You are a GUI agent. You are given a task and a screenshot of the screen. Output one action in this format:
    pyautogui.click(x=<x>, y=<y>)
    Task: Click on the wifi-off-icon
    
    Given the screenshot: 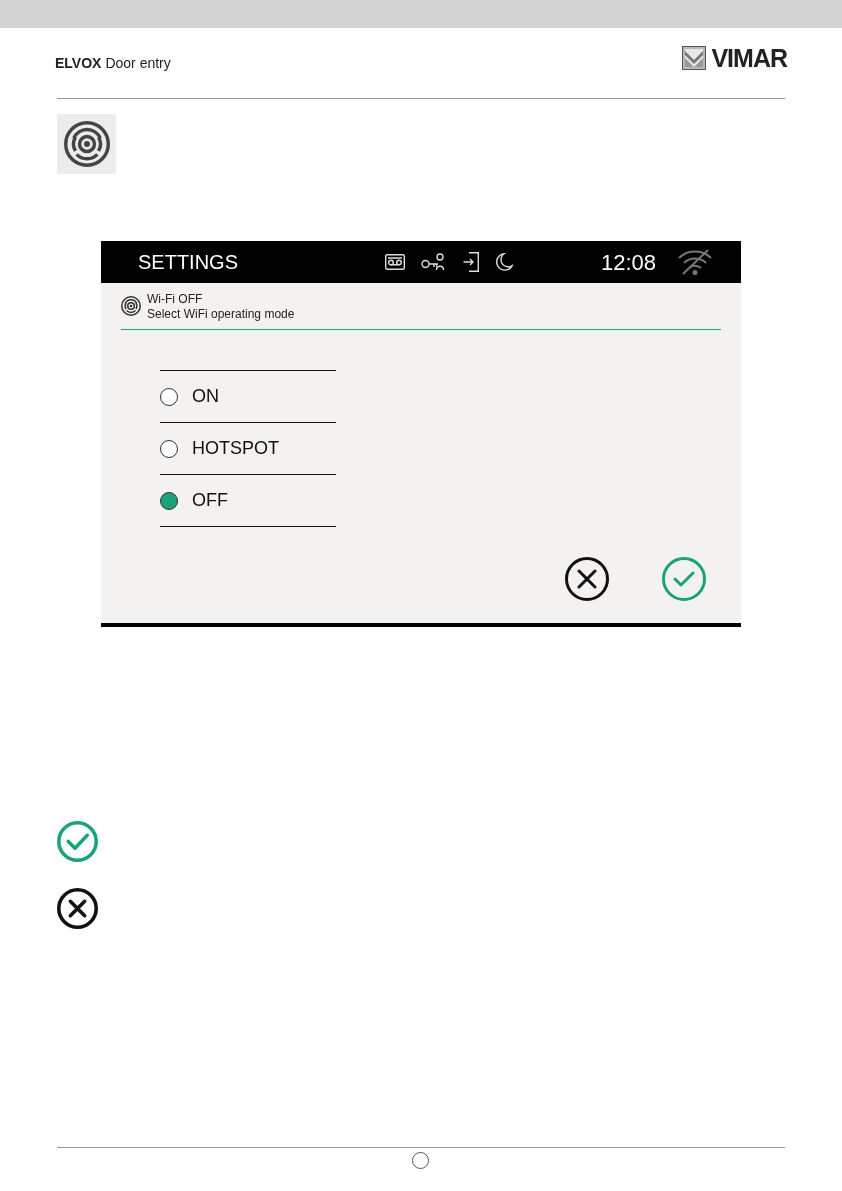 What is the action you would take?
    pyautogui.click(x=695, y=262)
    